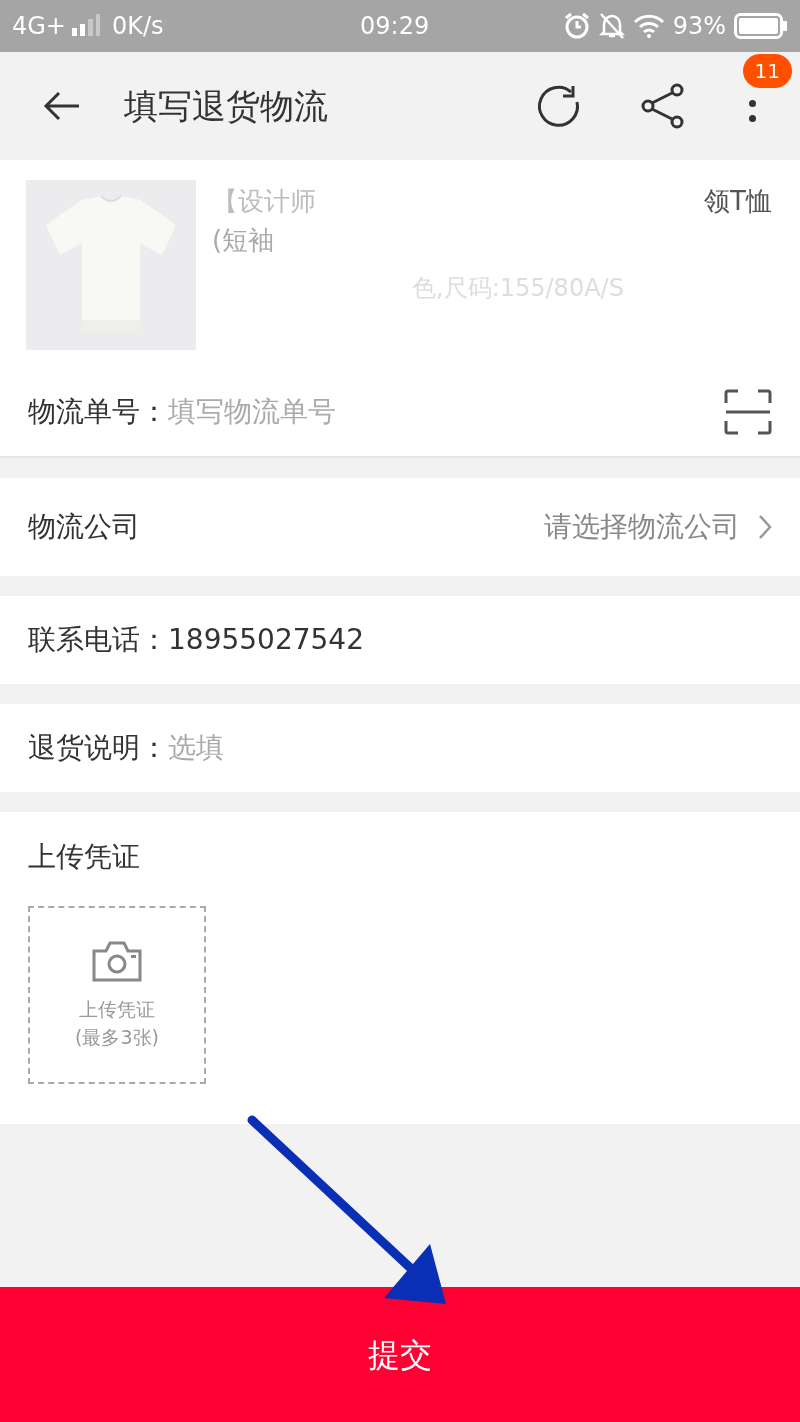 The image size is (800, 1422). Describe the element at coordinates (84, 857) in the screenshot. I see `section-title: 上传凭证` at that location.